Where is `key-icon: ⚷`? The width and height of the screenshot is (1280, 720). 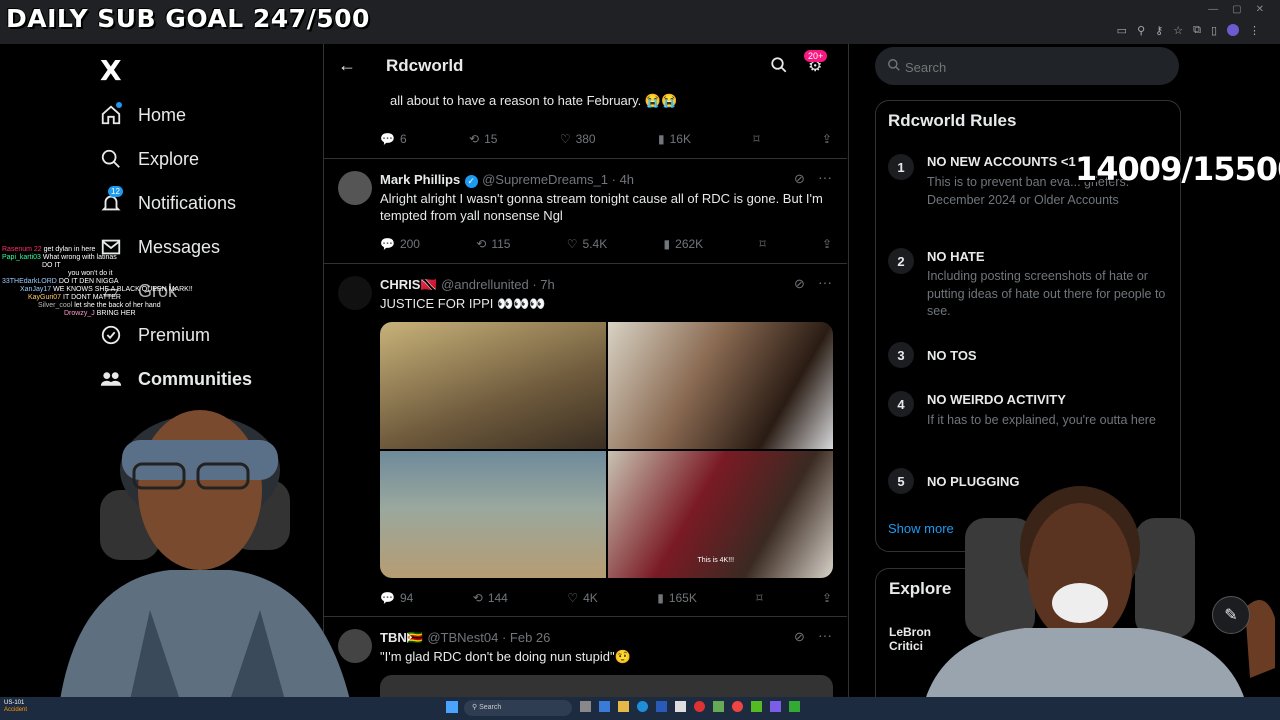 key-icon: ⚷ is located at coordinates (1159, 30).